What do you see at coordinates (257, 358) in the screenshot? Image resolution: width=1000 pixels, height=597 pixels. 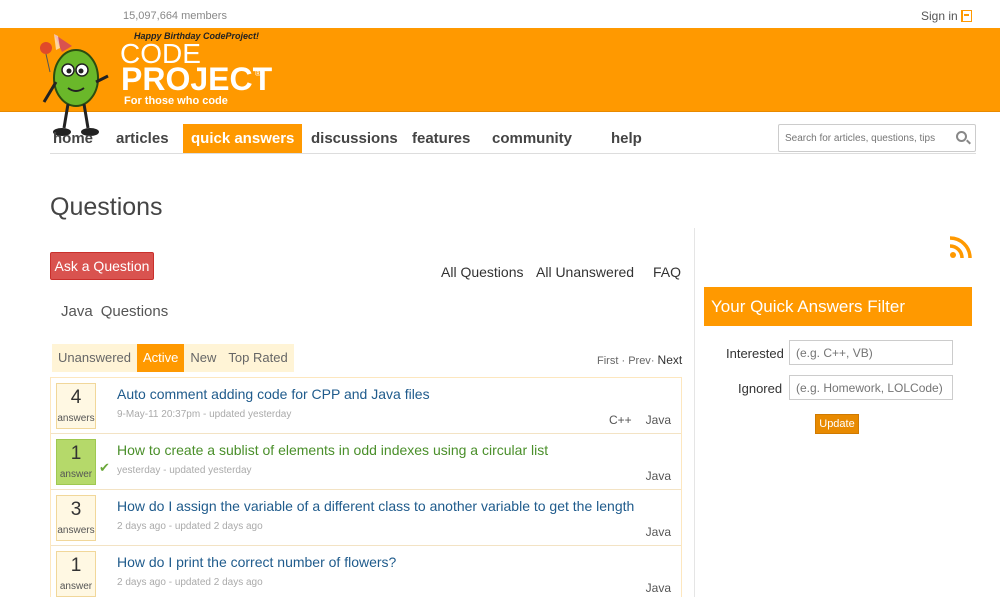 I see `tab-top-rated: Top Rated` at bounding box center [257, 358].